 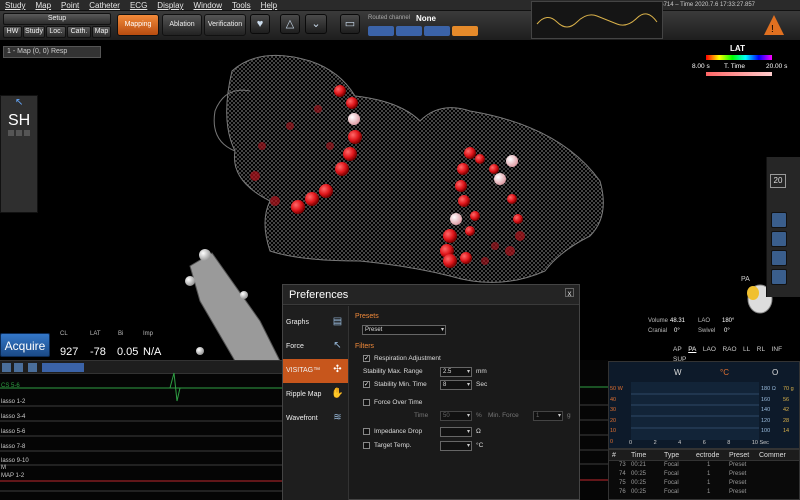 I want to click on menu-ecg: ECG, so click(x=138, y=5).